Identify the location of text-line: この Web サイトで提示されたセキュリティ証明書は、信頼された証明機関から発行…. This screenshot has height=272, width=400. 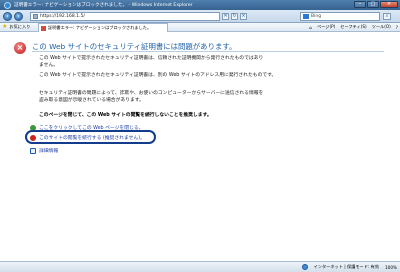
(151, 58).